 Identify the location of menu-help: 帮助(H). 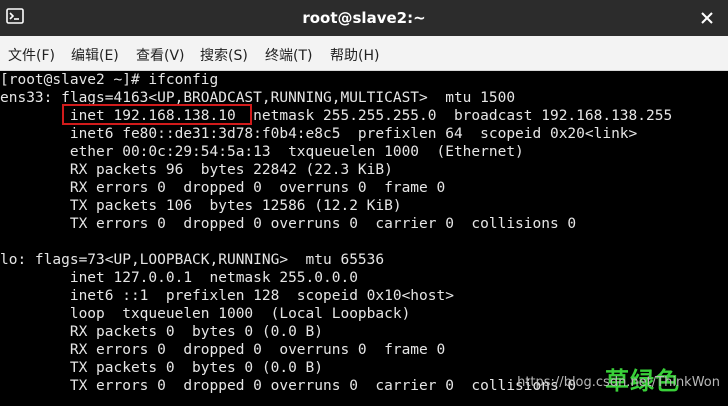
(354, 55).